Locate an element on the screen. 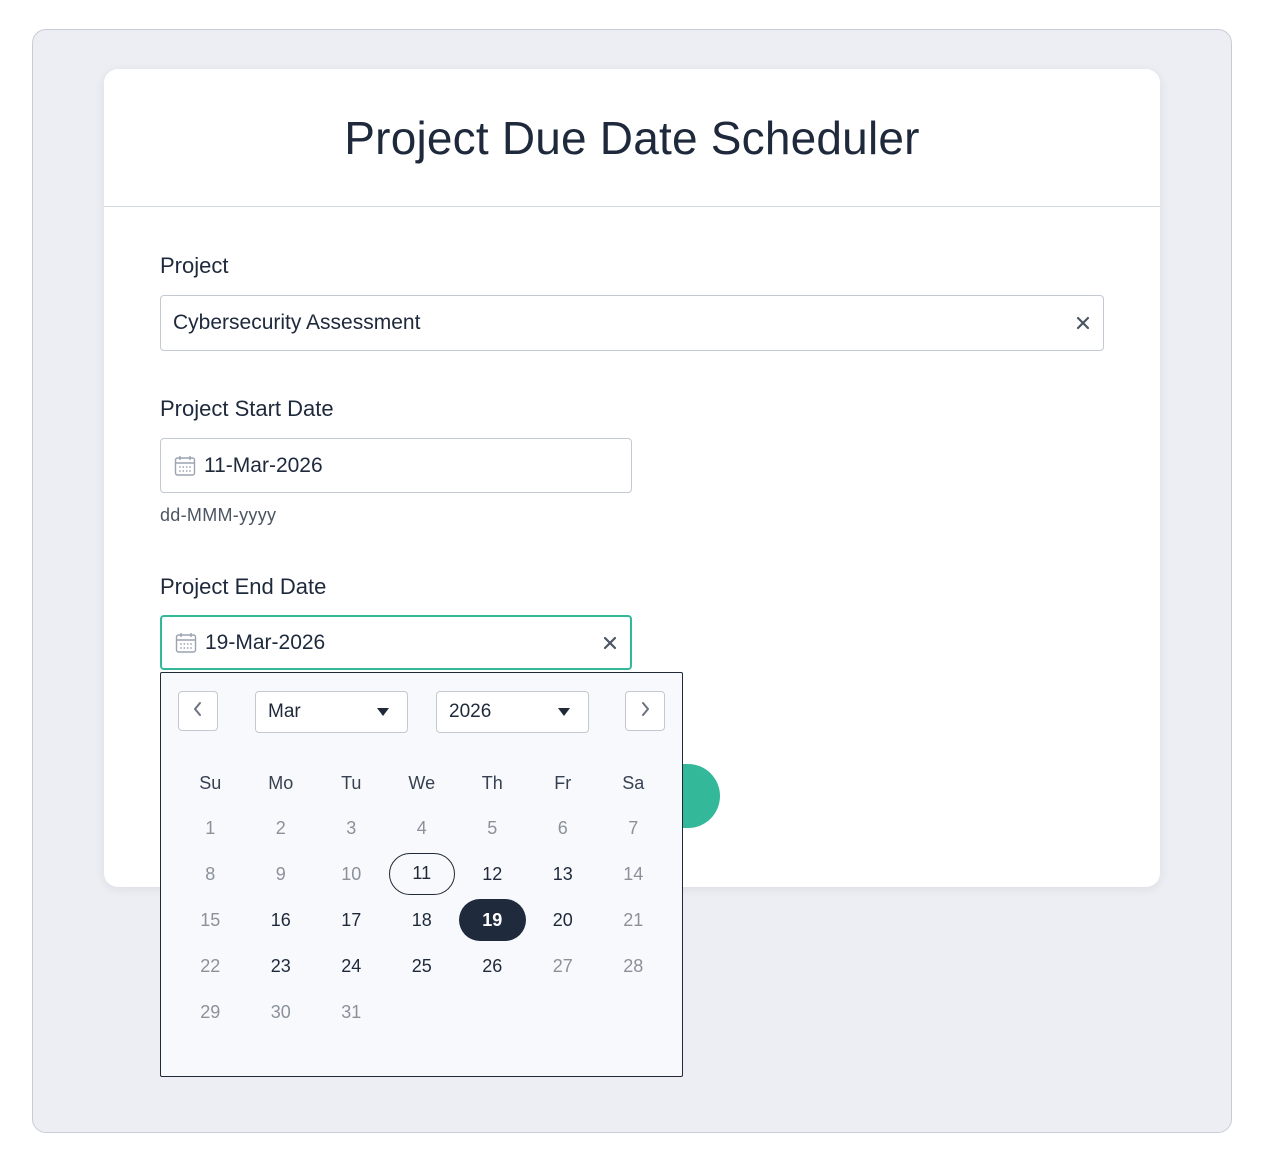 The width and height of the screenshot is (1264, 1162). calendar-day: 23 is located at coordinates (281, 966).